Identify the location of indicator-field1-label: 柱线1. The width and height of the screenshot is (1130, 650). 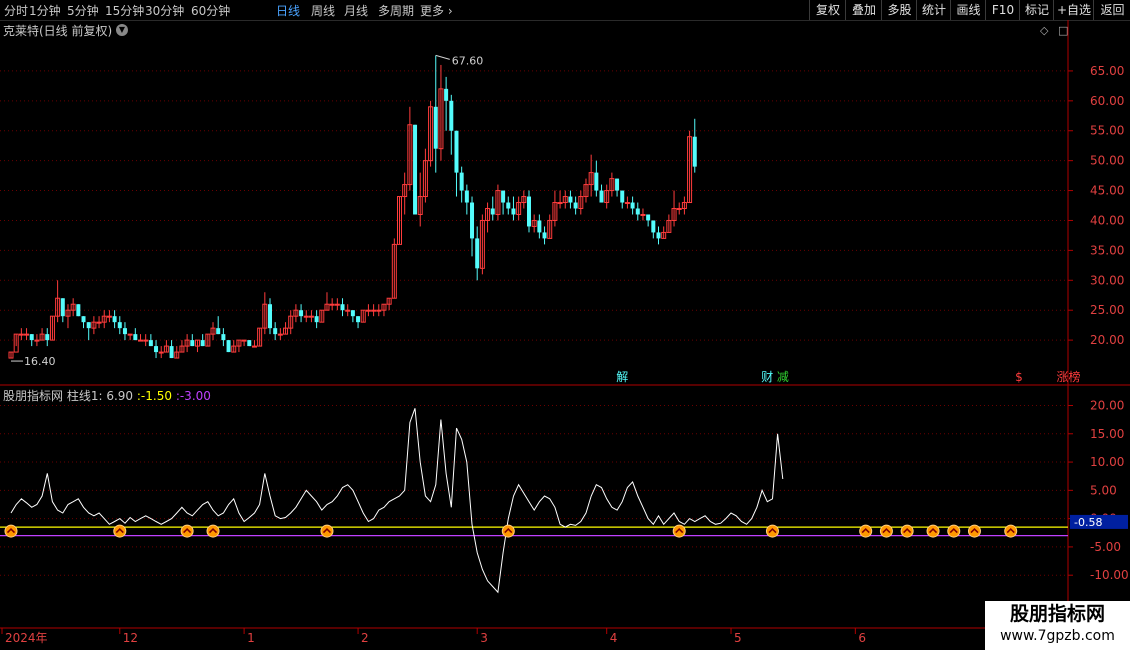
(82, 396).